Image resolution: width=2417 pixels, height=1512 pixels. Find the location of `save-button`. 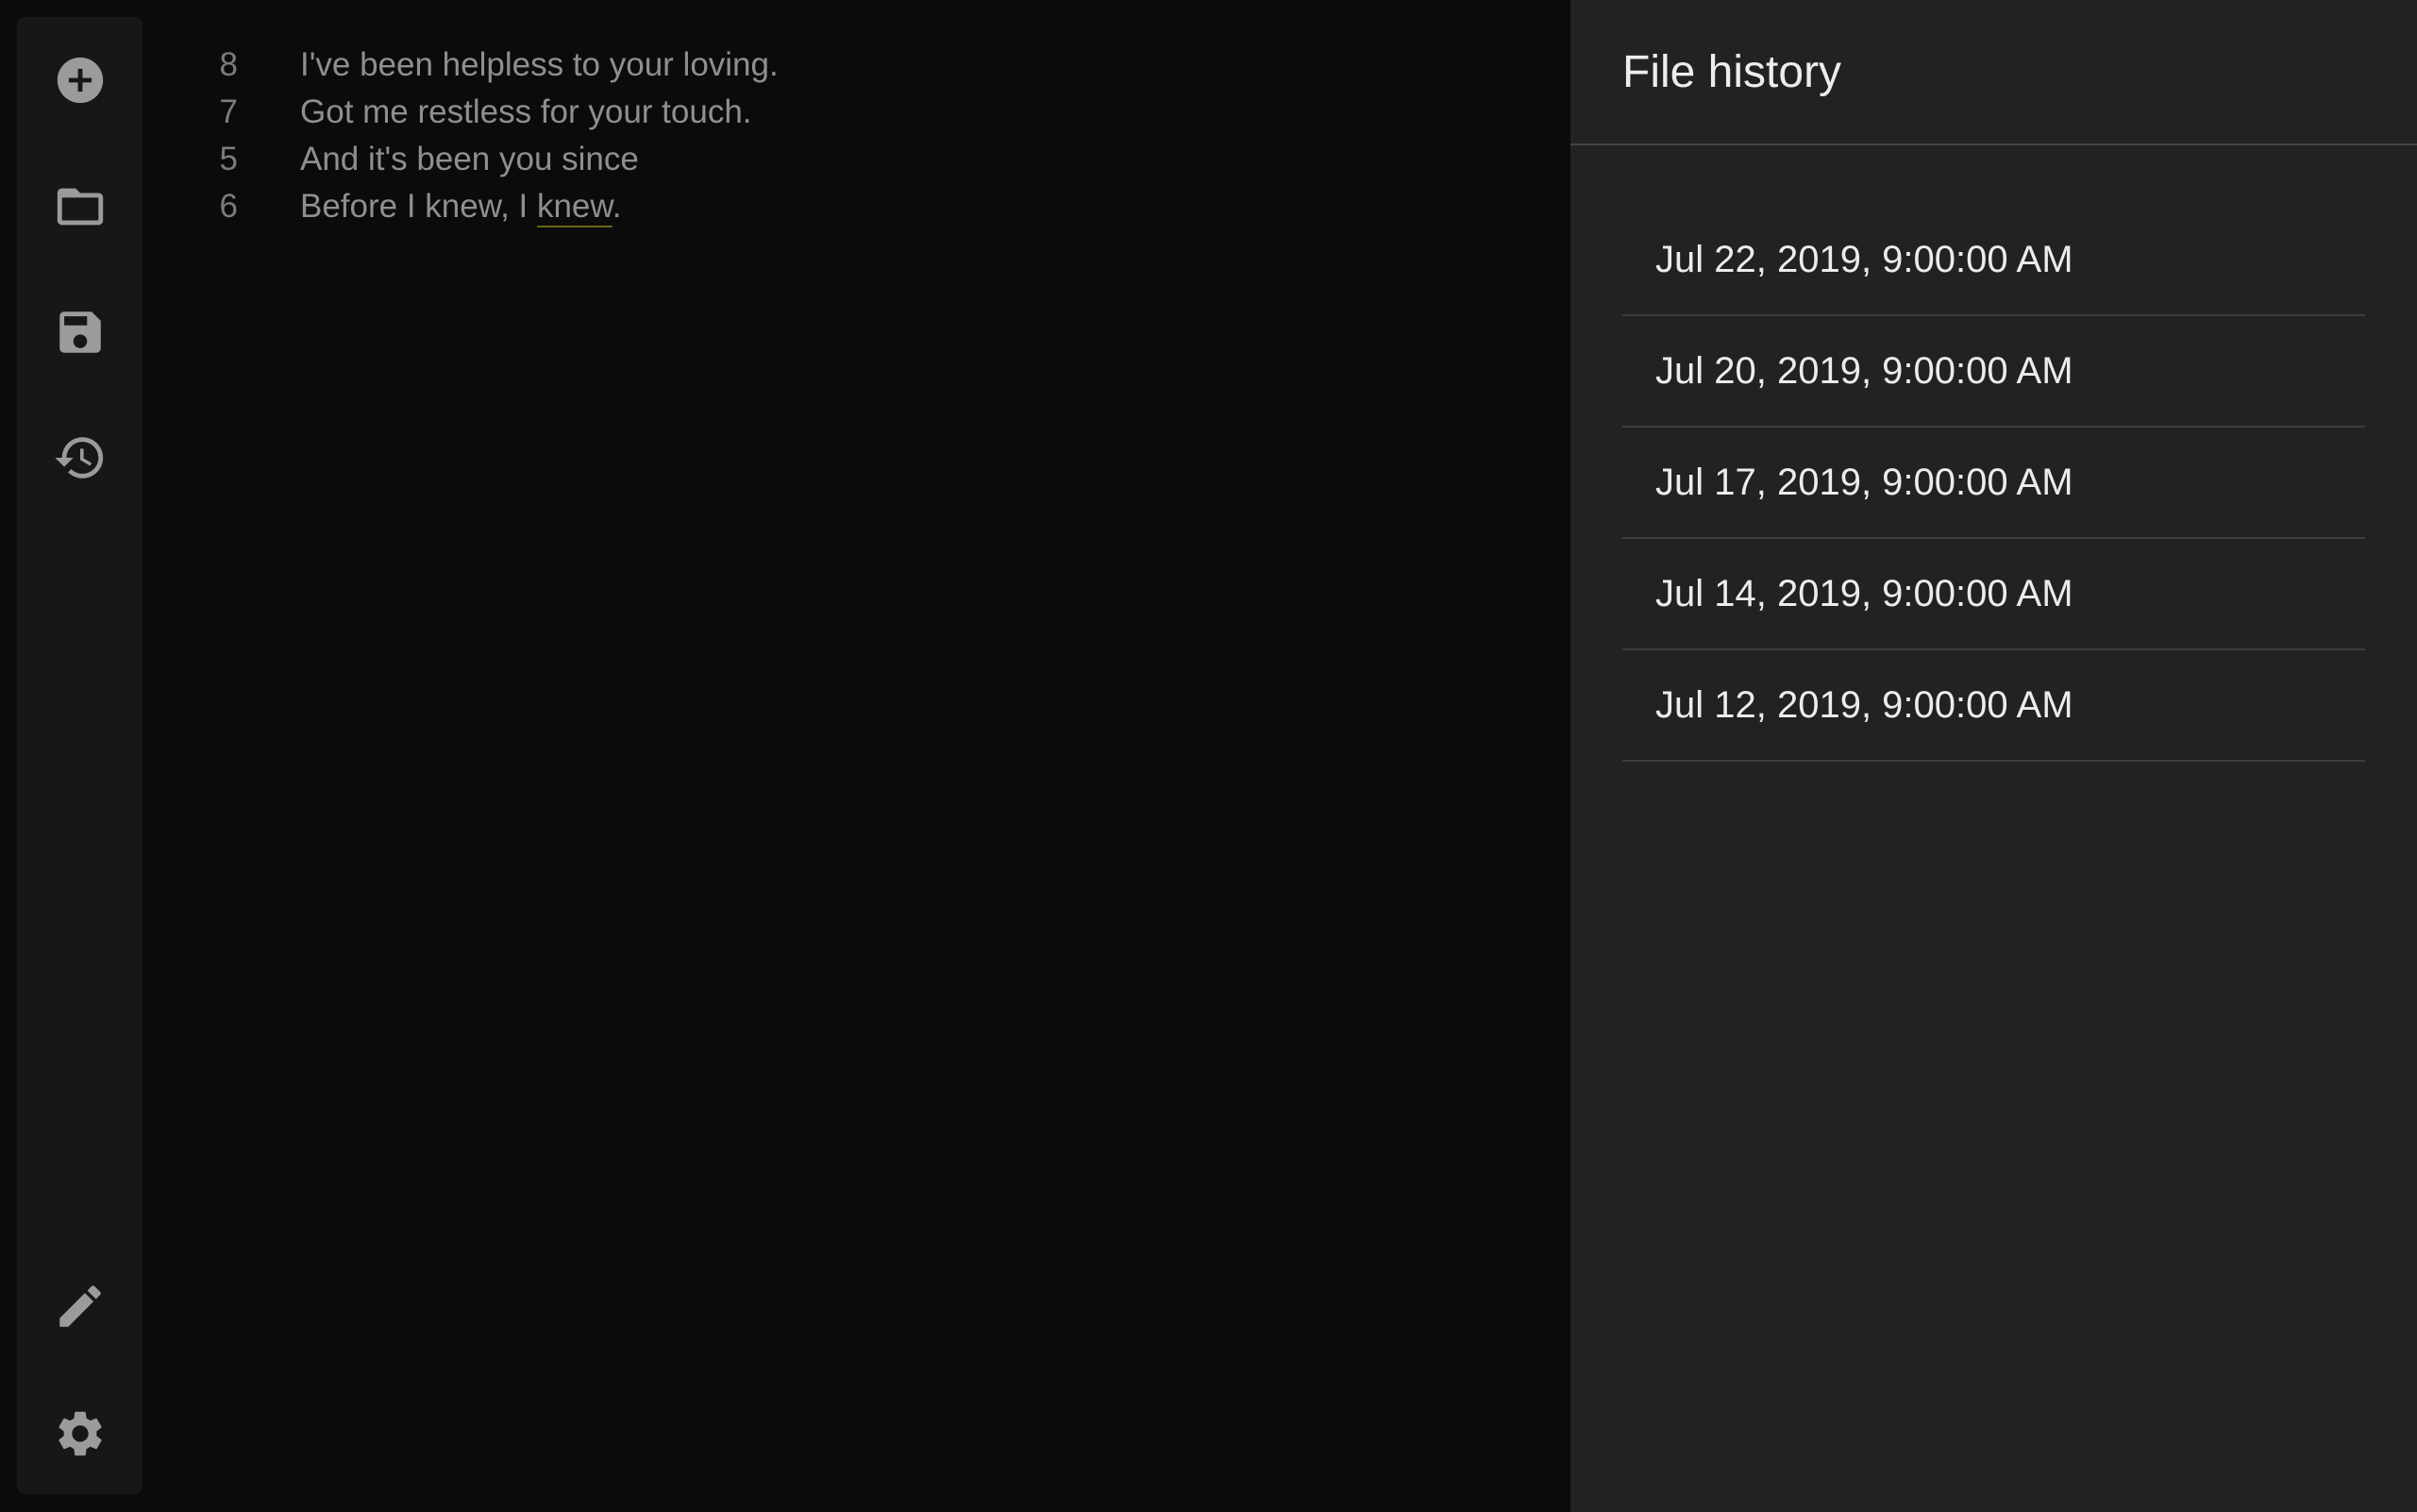

save-button is located at coordinates (80, 332).